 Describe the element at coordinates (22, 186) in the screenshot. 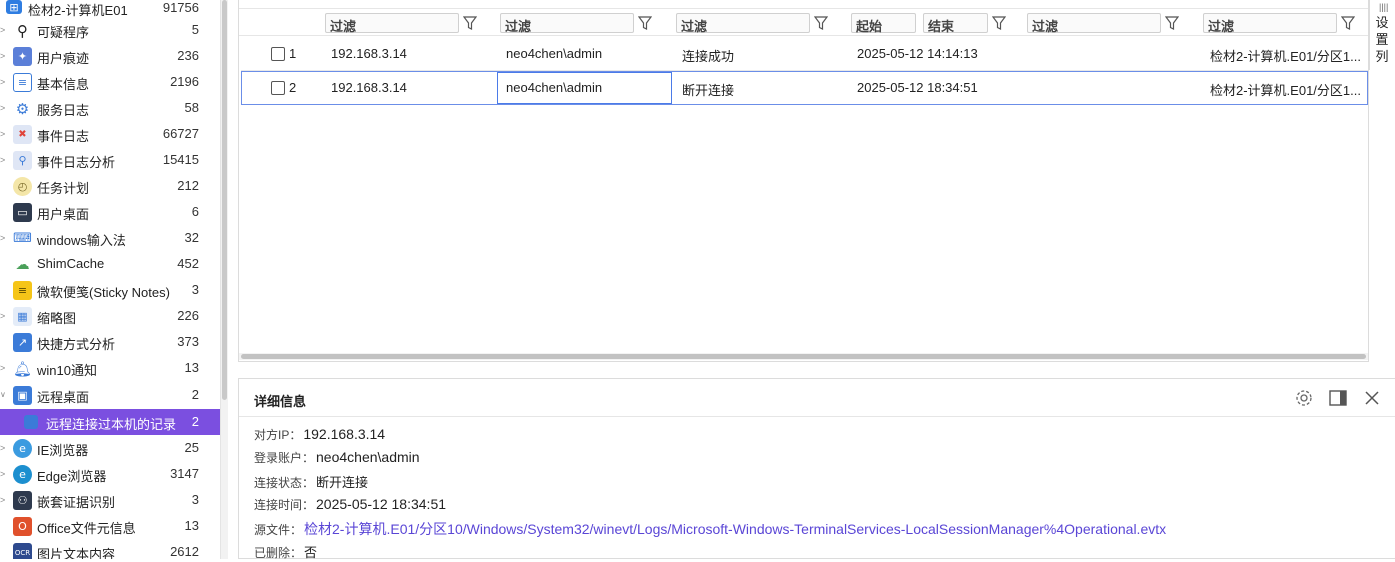

I see `clock-icon: ◴` at that location.